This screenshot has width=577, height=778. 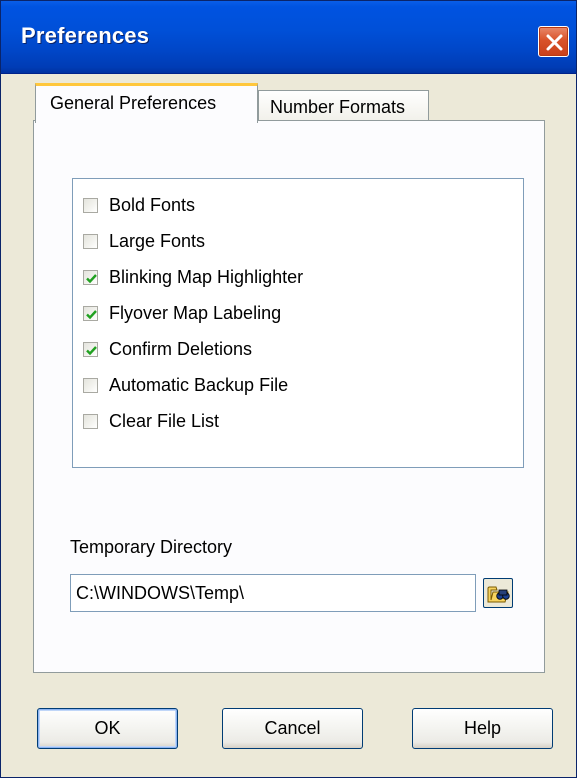 What do you see at coordinates (90, 205) in the screenshot?
I see `bold-fonts-checkbox` at bounding box center [90, 205].